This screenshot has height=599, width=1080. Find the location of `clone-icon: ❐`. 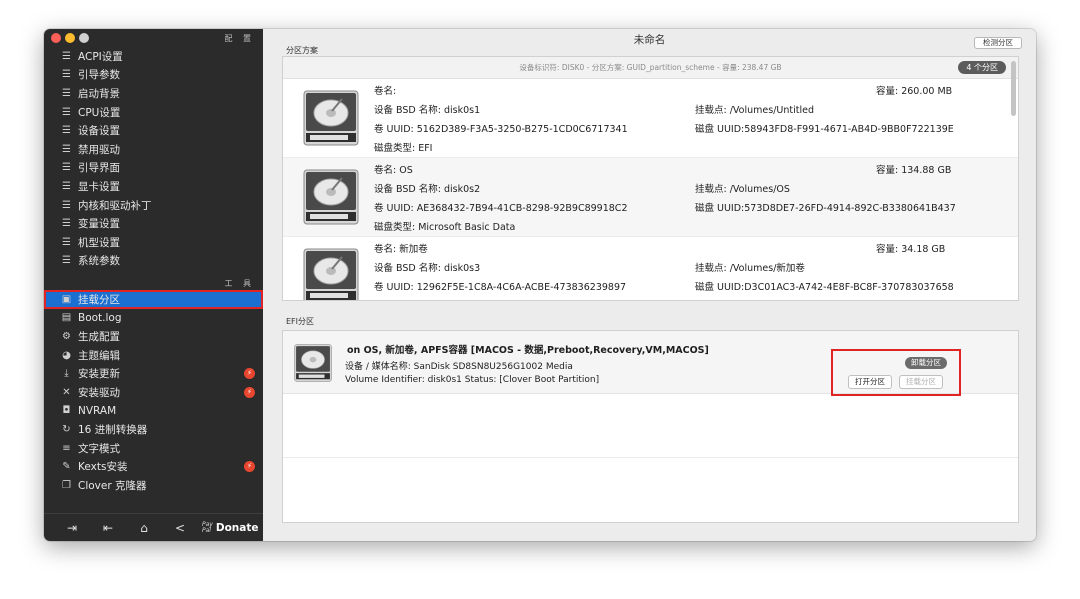

clone-icon: ❐ is located at coordinates (66, 485).